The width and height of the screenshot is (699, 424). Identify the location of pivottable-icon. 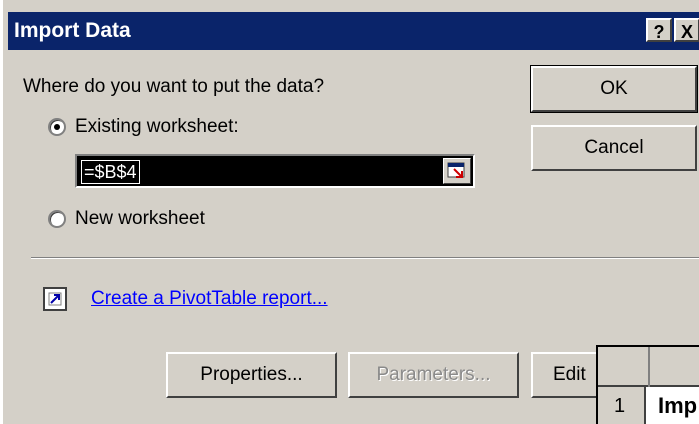
(55, 299).